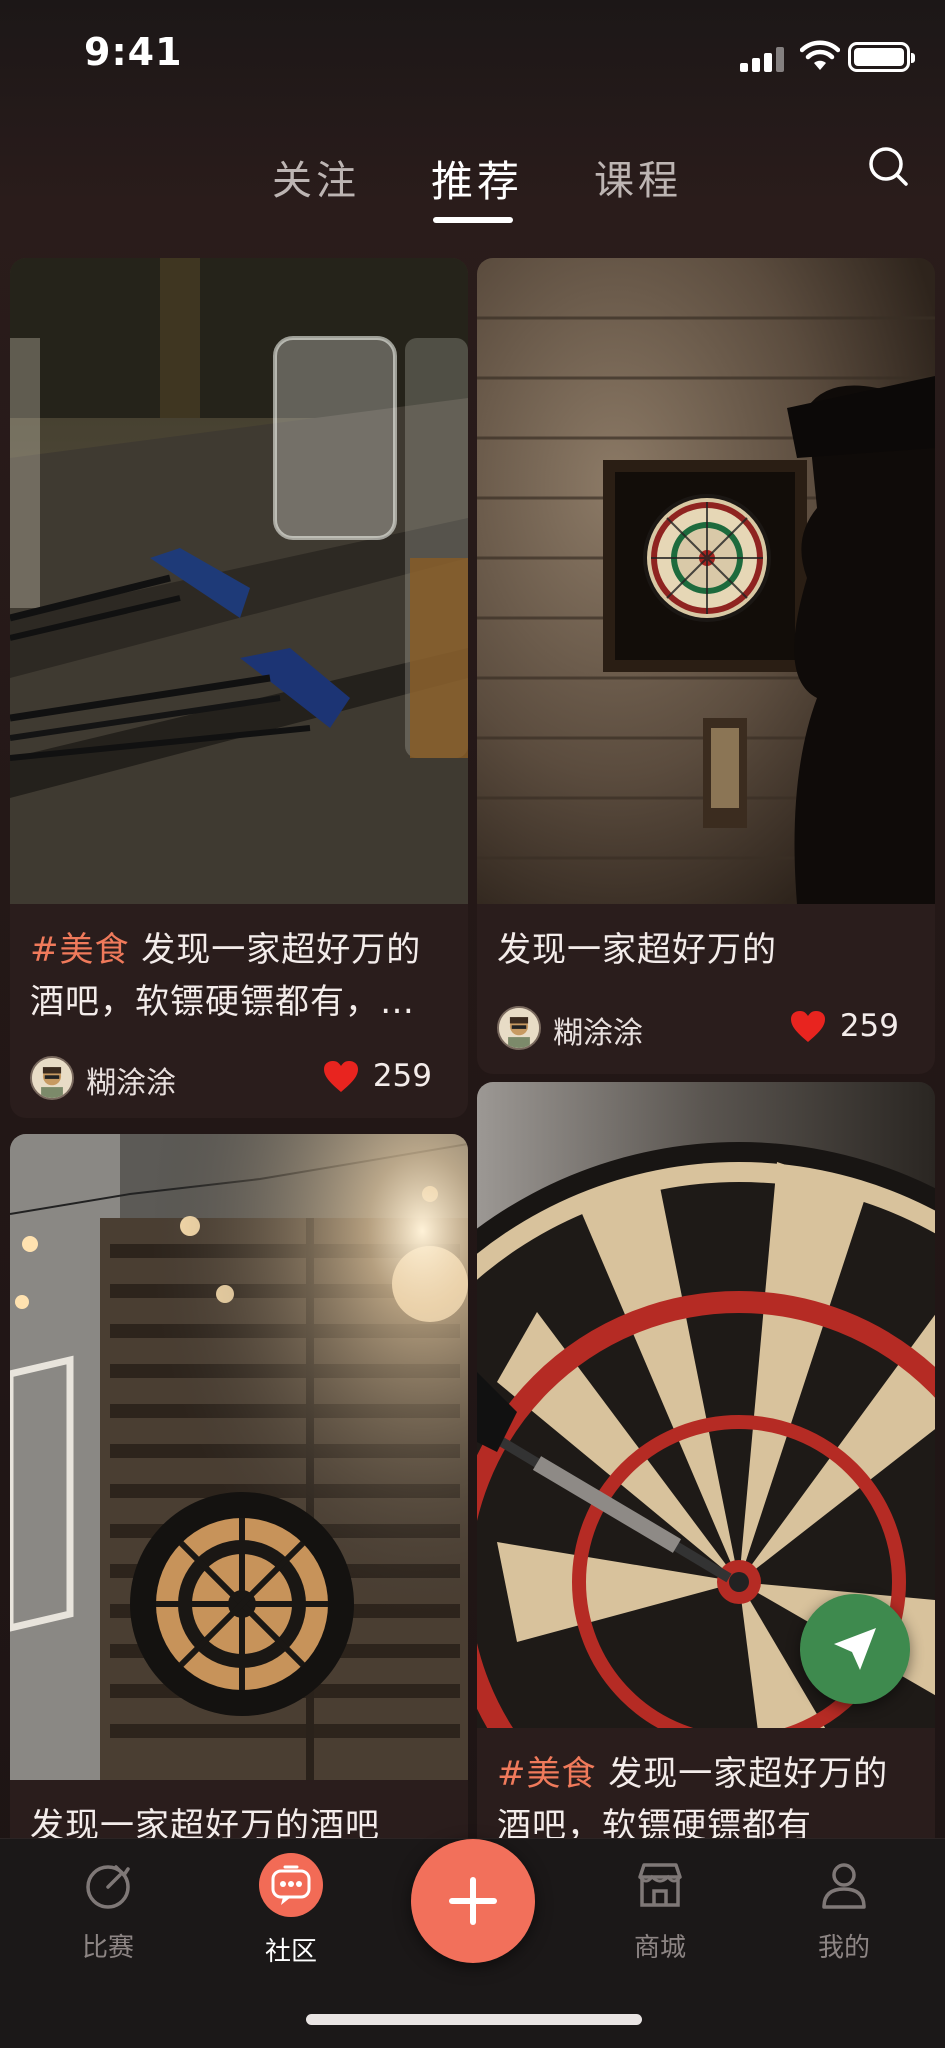 The height and width of the screenshot is (2048, 945). Describe the element at coordinates (291, 1885) in the screenshot. I see `chat-icon` at that location.